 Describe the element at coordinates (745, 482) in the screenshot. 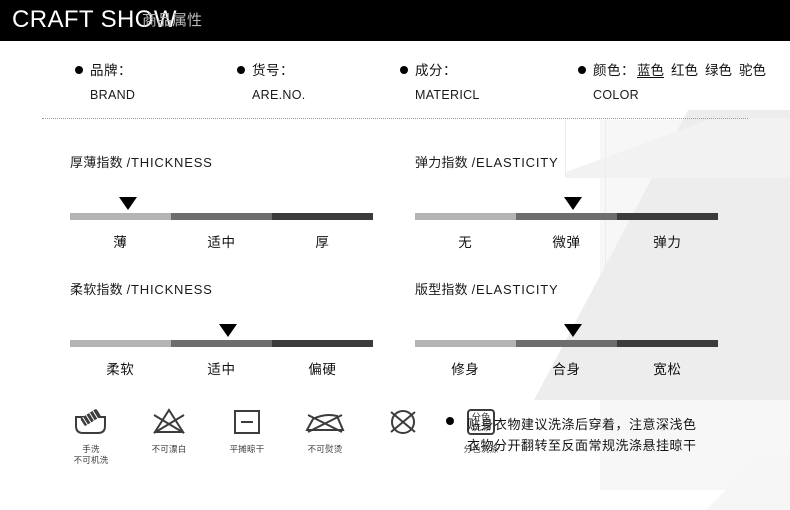

I see `watermark-corner` at that location.